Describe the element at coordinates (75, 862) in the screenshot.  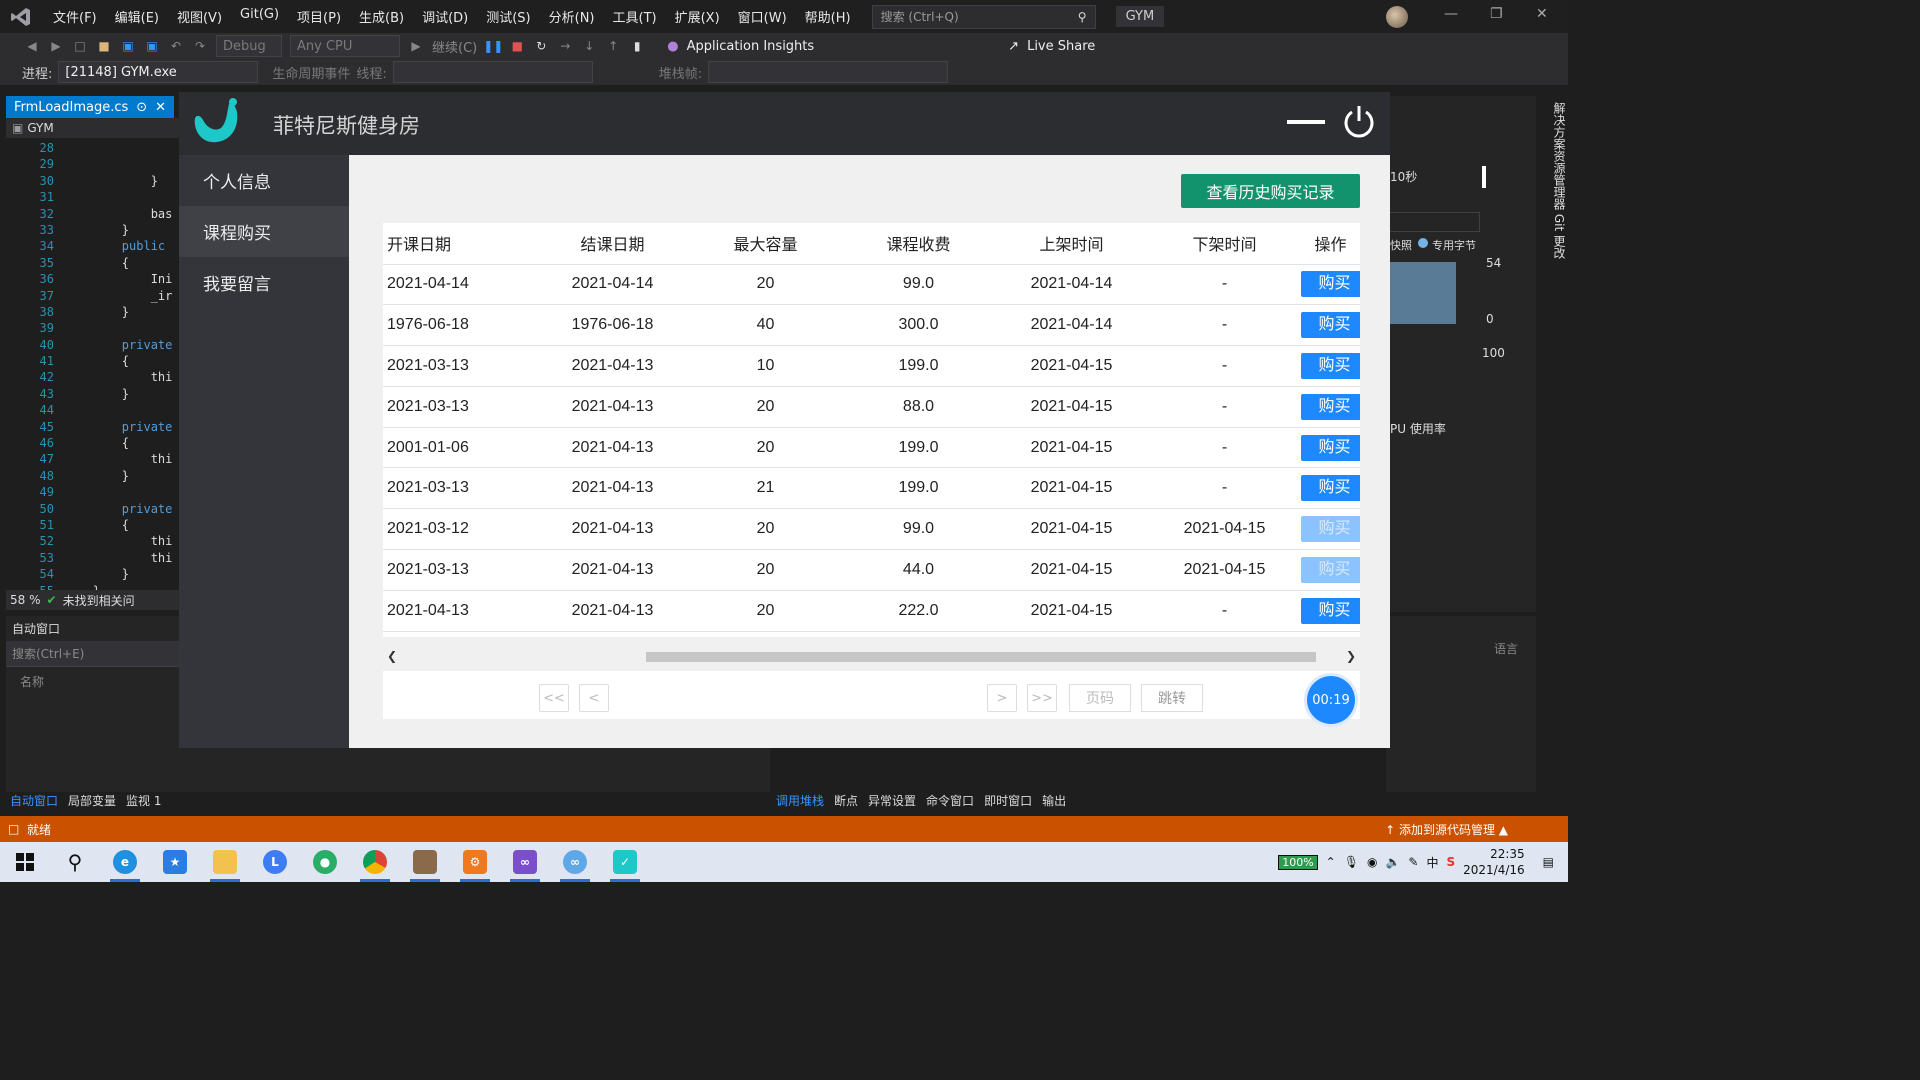
I see `search-taskbar-button: ⚲` at that location.